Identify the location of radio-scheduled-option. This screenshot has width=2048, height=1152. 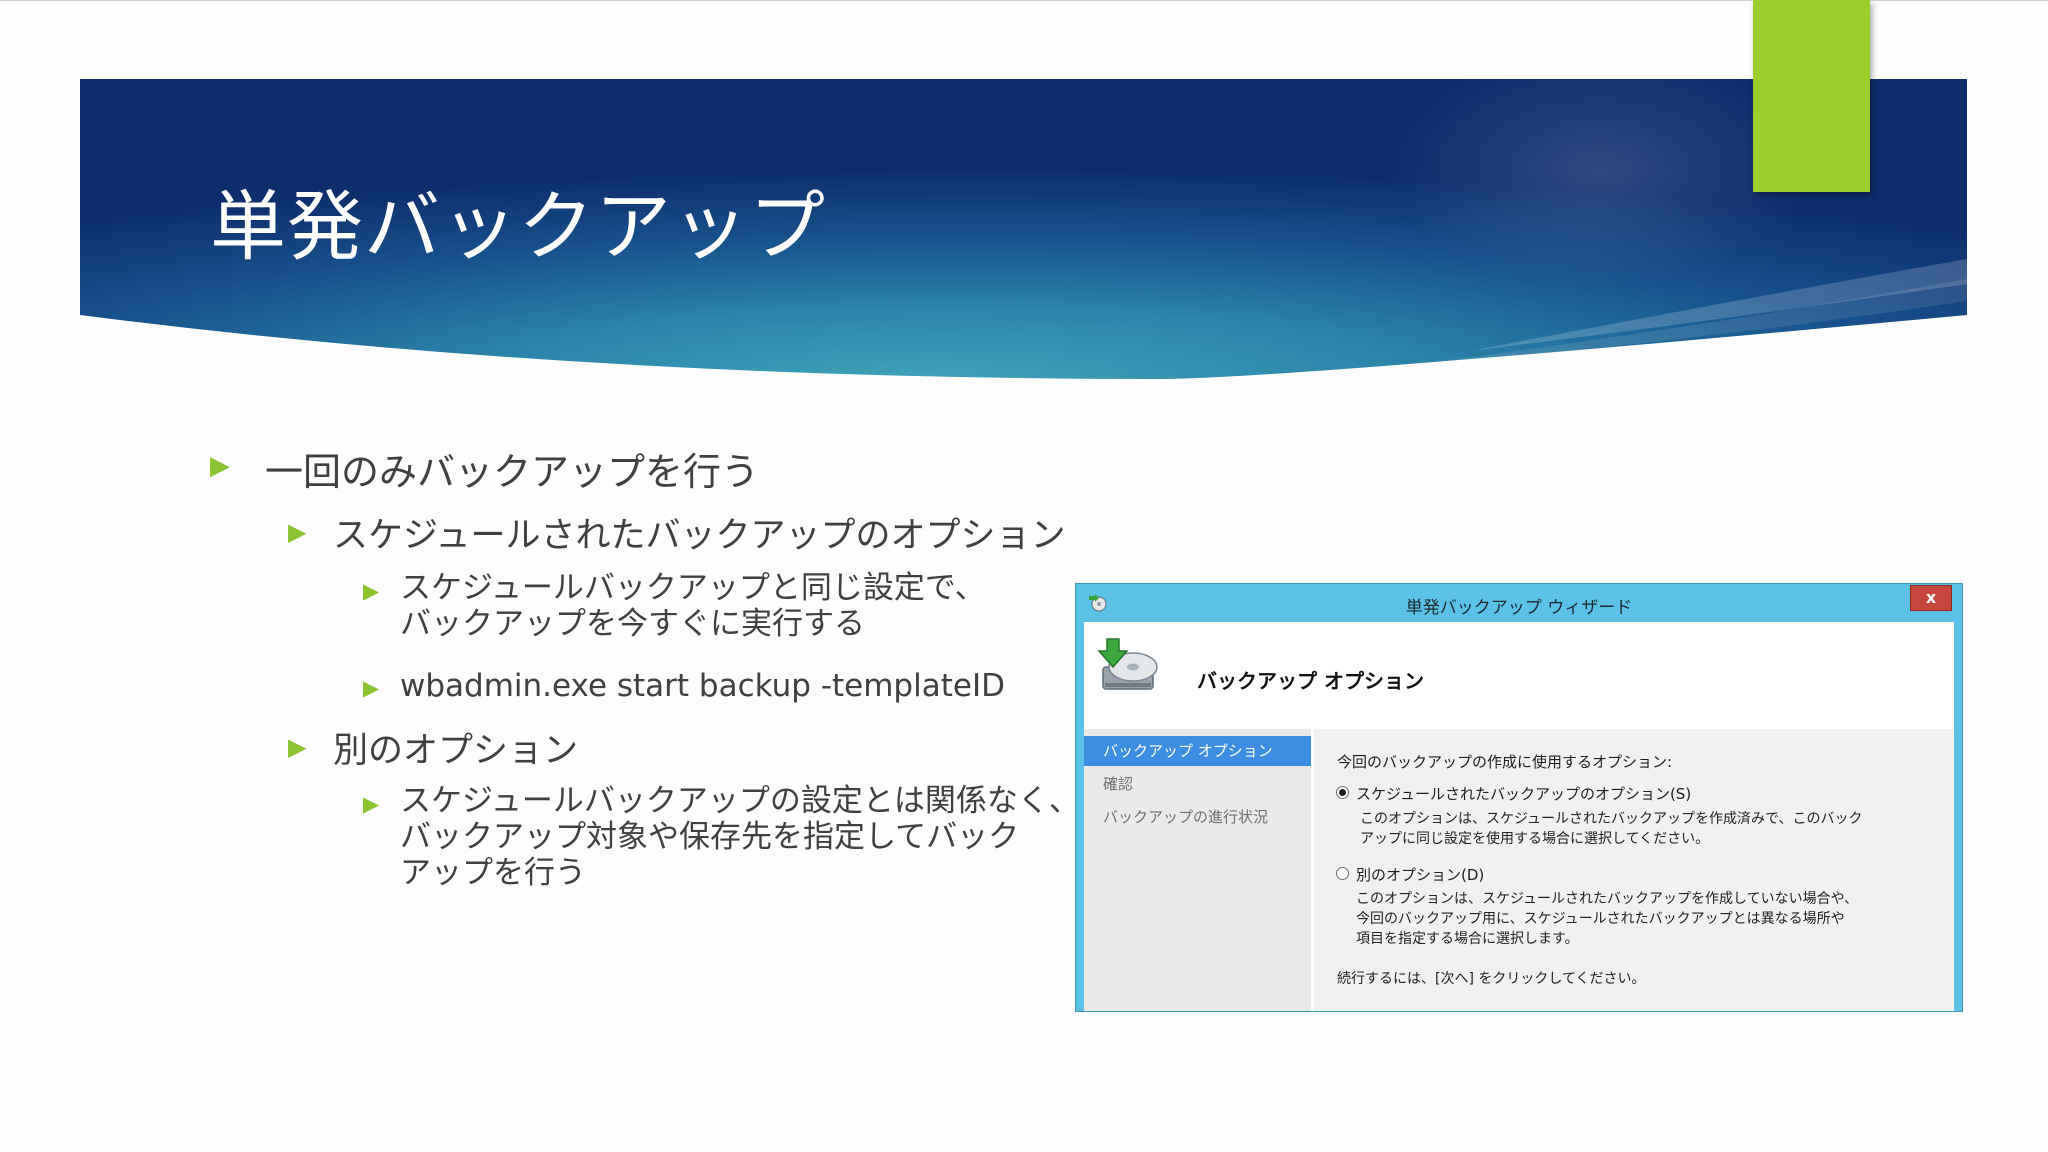
(1342, 792).